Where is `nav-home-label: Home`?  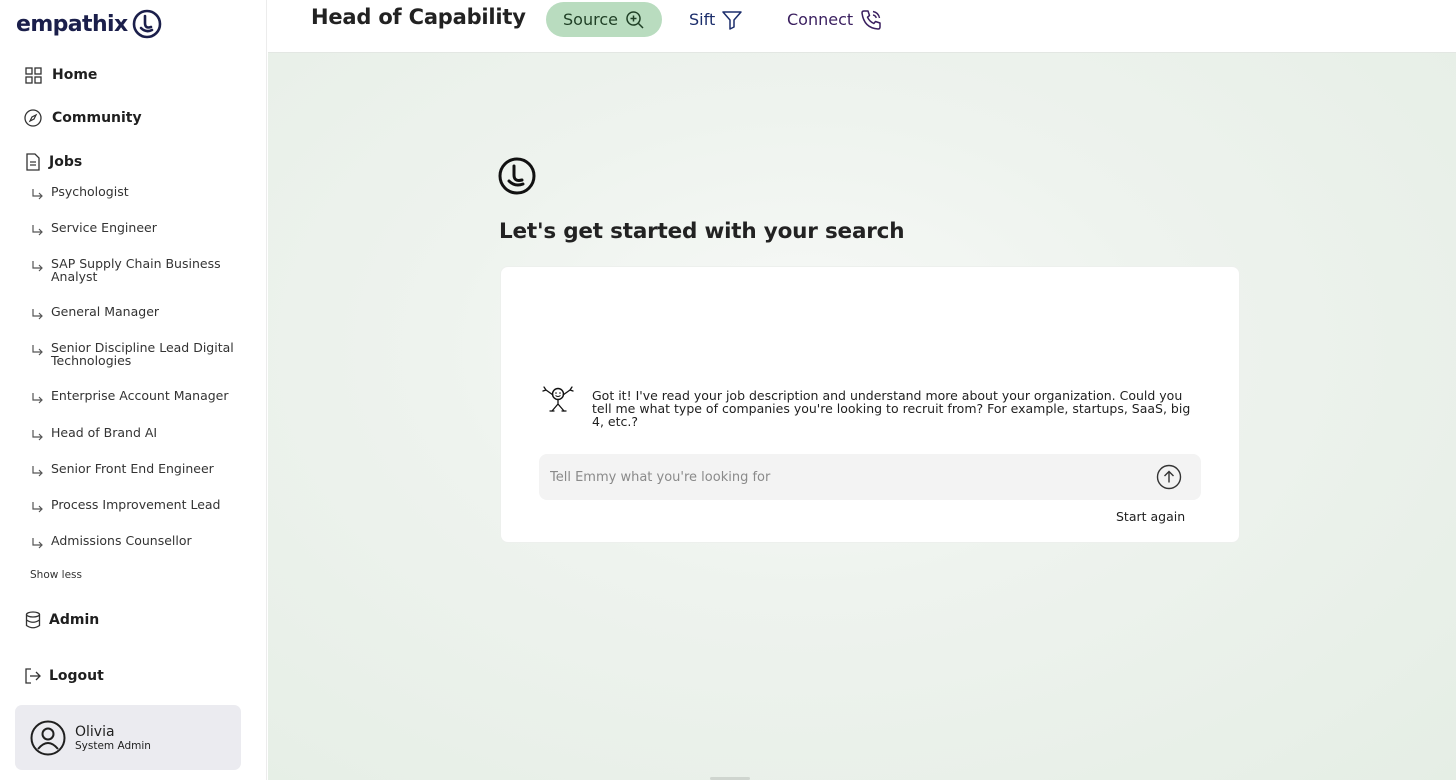
nav-home-label: Home is located at coordinates (75, 75).